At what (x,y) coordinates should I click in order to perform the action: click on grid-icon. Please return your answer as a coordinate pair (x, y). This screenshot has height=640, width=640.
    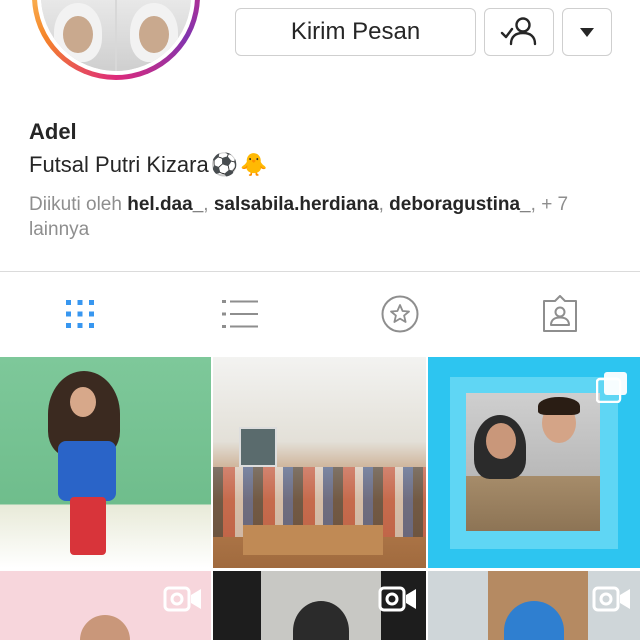
    Looking at the image, I should click on (80, 314).